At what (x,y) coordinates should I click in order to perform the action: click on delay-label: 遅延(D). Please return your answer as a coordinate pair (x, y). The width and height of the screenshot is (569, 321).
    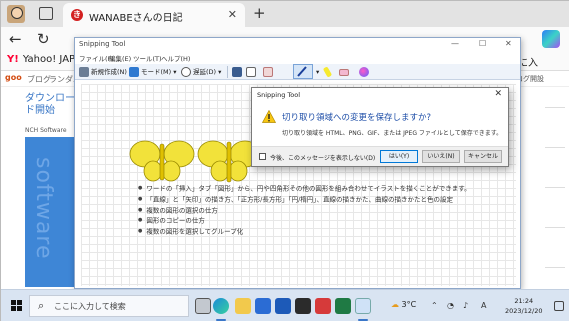
    Looking at the image, I should click on (205, 72).